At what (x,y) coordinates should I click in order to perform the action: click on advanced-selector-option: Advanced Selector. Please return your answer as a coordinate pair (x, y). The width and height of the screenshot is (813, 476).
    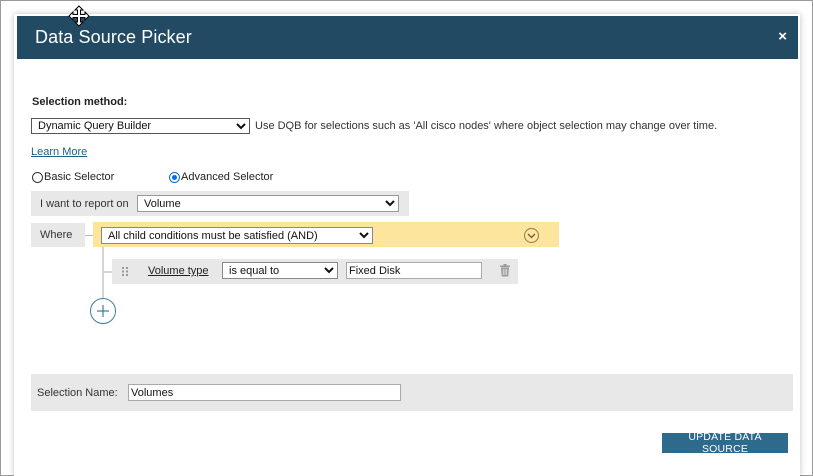
    Looking at the image, I should click on (221, 177).